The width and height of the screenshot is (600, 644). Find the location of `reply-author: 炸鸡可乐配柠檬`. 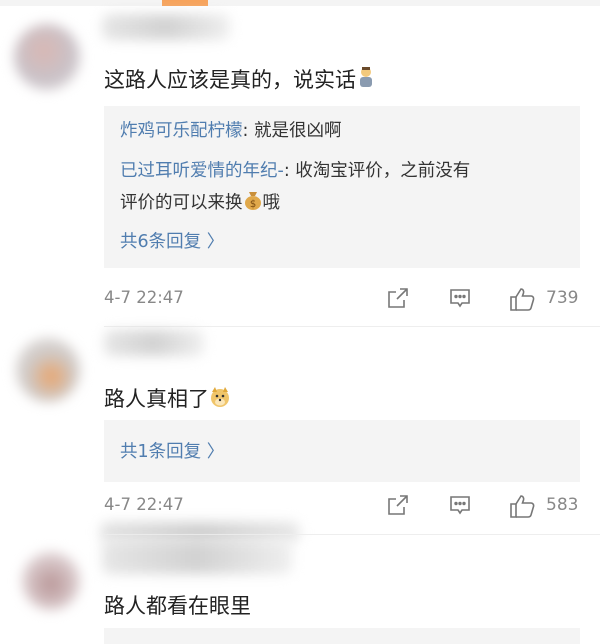

reply-author: 炸鸡可乐配柠檬 is located at coordinates (181, 131).